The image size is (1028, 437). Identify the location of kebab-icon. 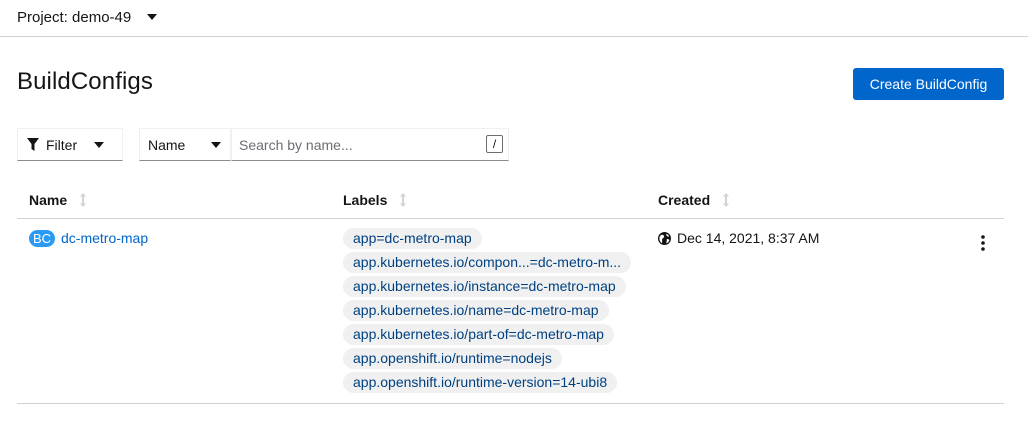
(983, 243).